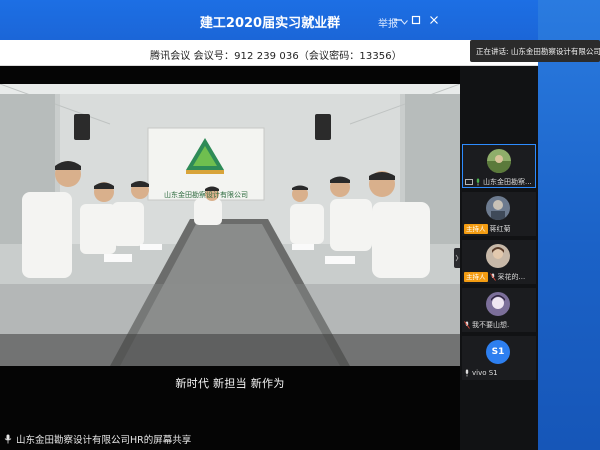 The height and width of the screenshot is (450, 600). Describe the element at coordinates (230, 383) in the screenshot. I see `video-subtitle: 新时代 新担当 新作为` at that location.